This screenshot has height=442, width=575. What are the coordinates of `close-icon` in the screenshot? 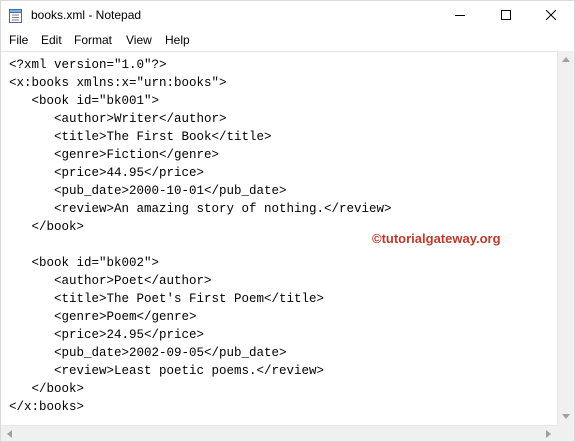 It's located at (551, 16).